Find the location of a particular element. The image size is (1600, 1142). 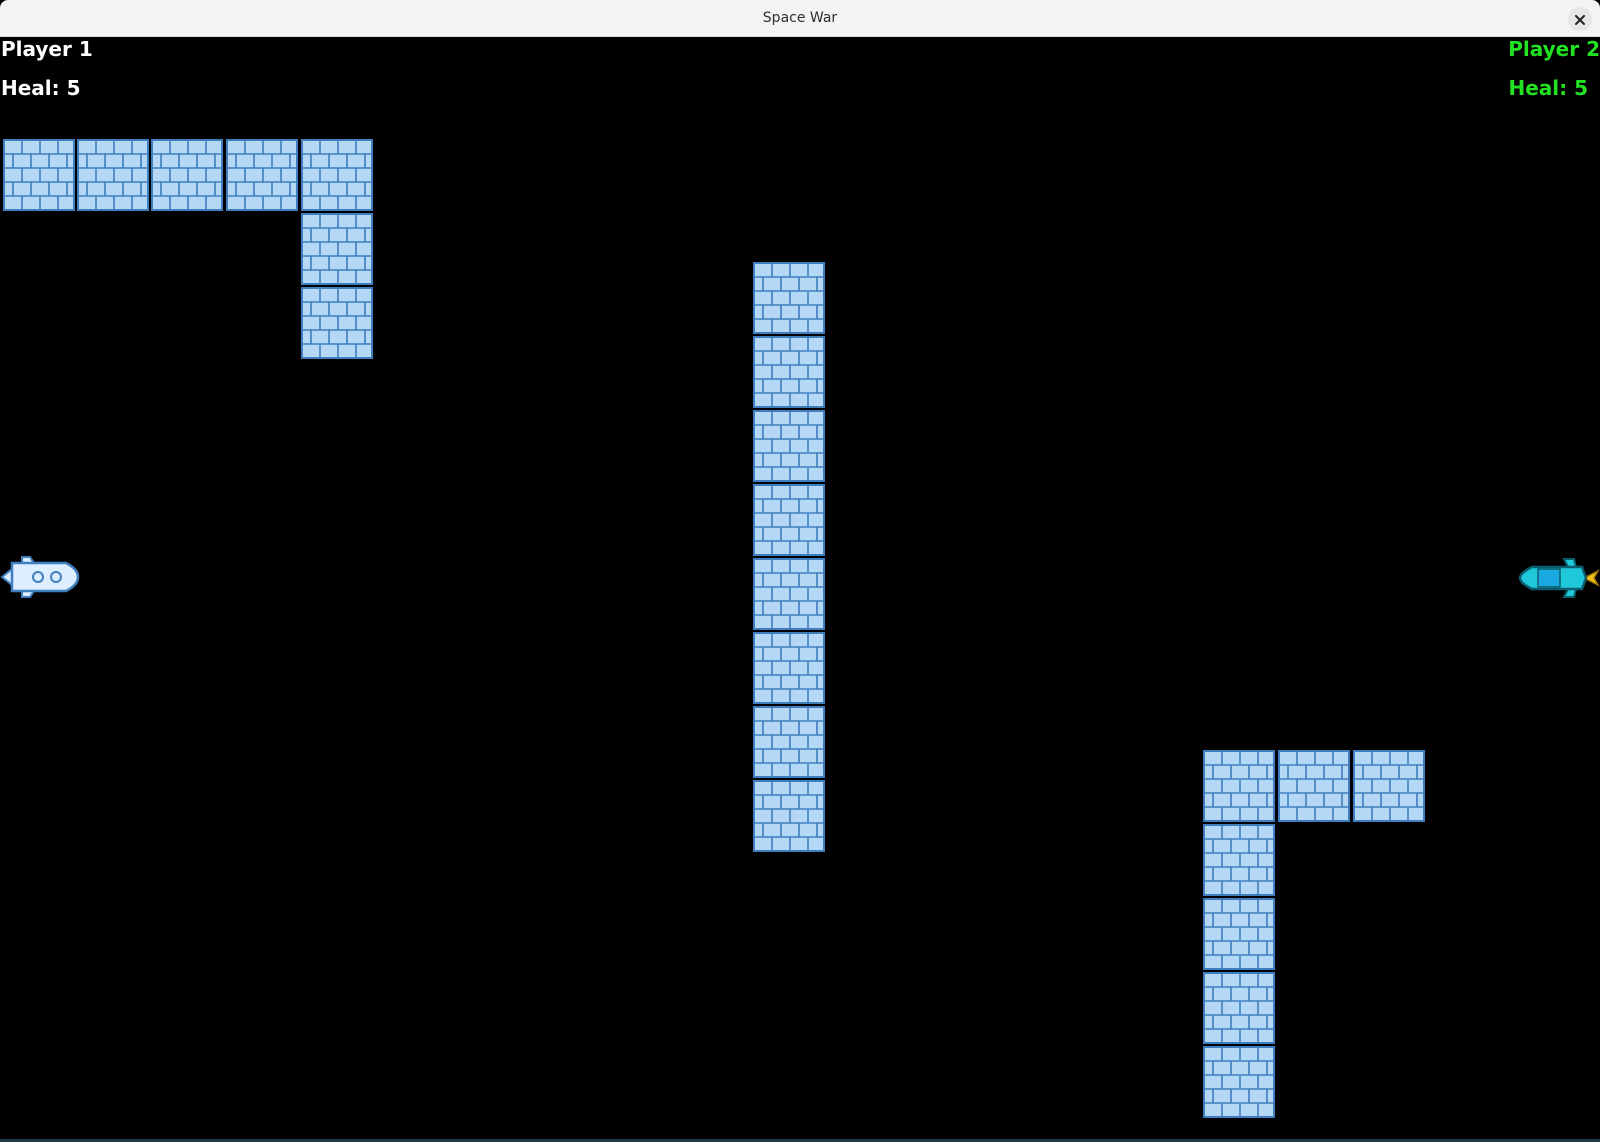

player1-label: Player 1 is located at coordinates (47, 49).